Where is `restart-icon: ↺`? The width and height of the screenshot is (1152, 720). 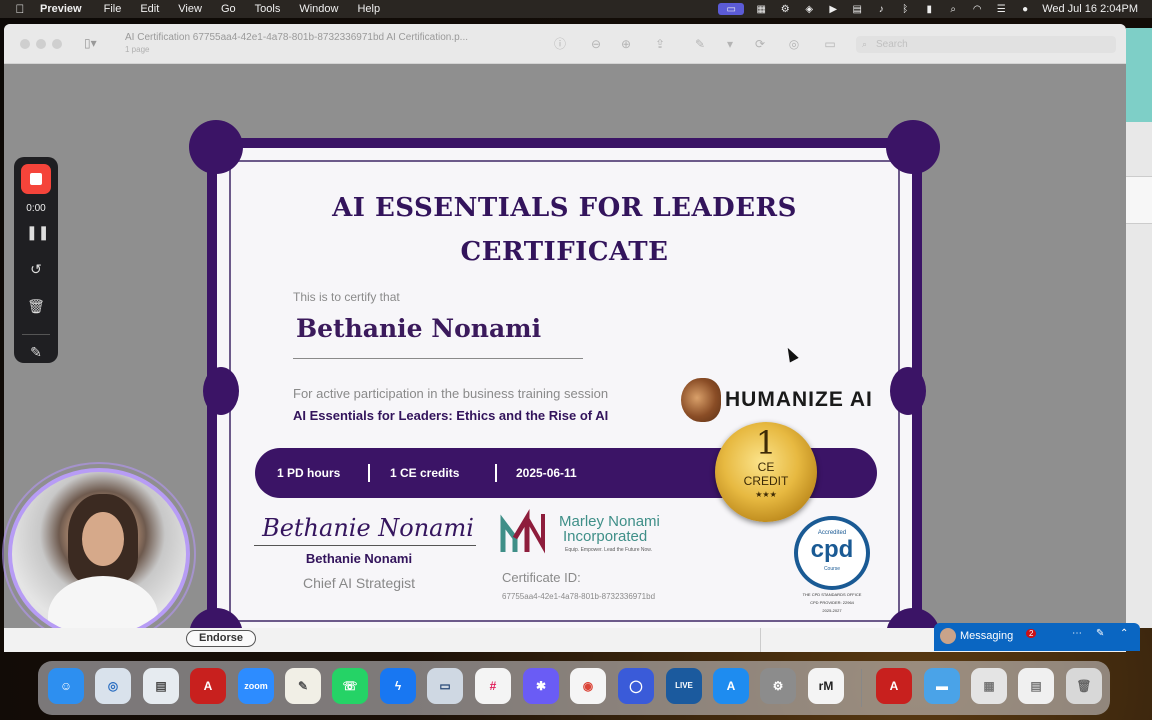 restart-icon: ↺ is located at coordinates (36, 269).